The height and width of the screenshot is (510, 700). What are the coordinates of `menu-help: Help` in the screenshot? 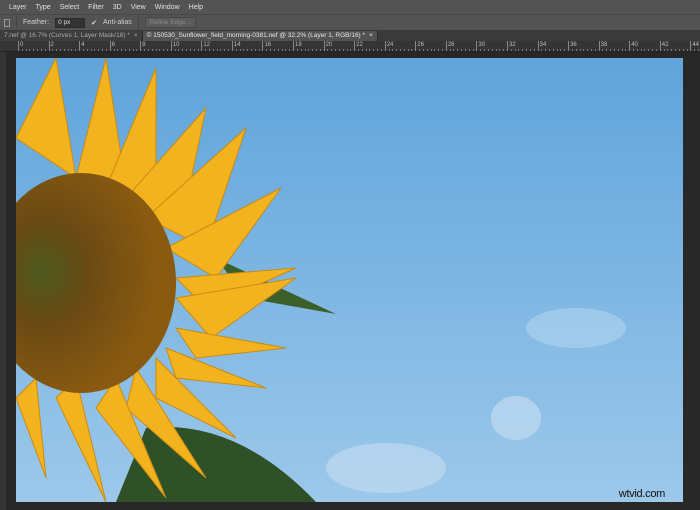 It's located at (196, 7).